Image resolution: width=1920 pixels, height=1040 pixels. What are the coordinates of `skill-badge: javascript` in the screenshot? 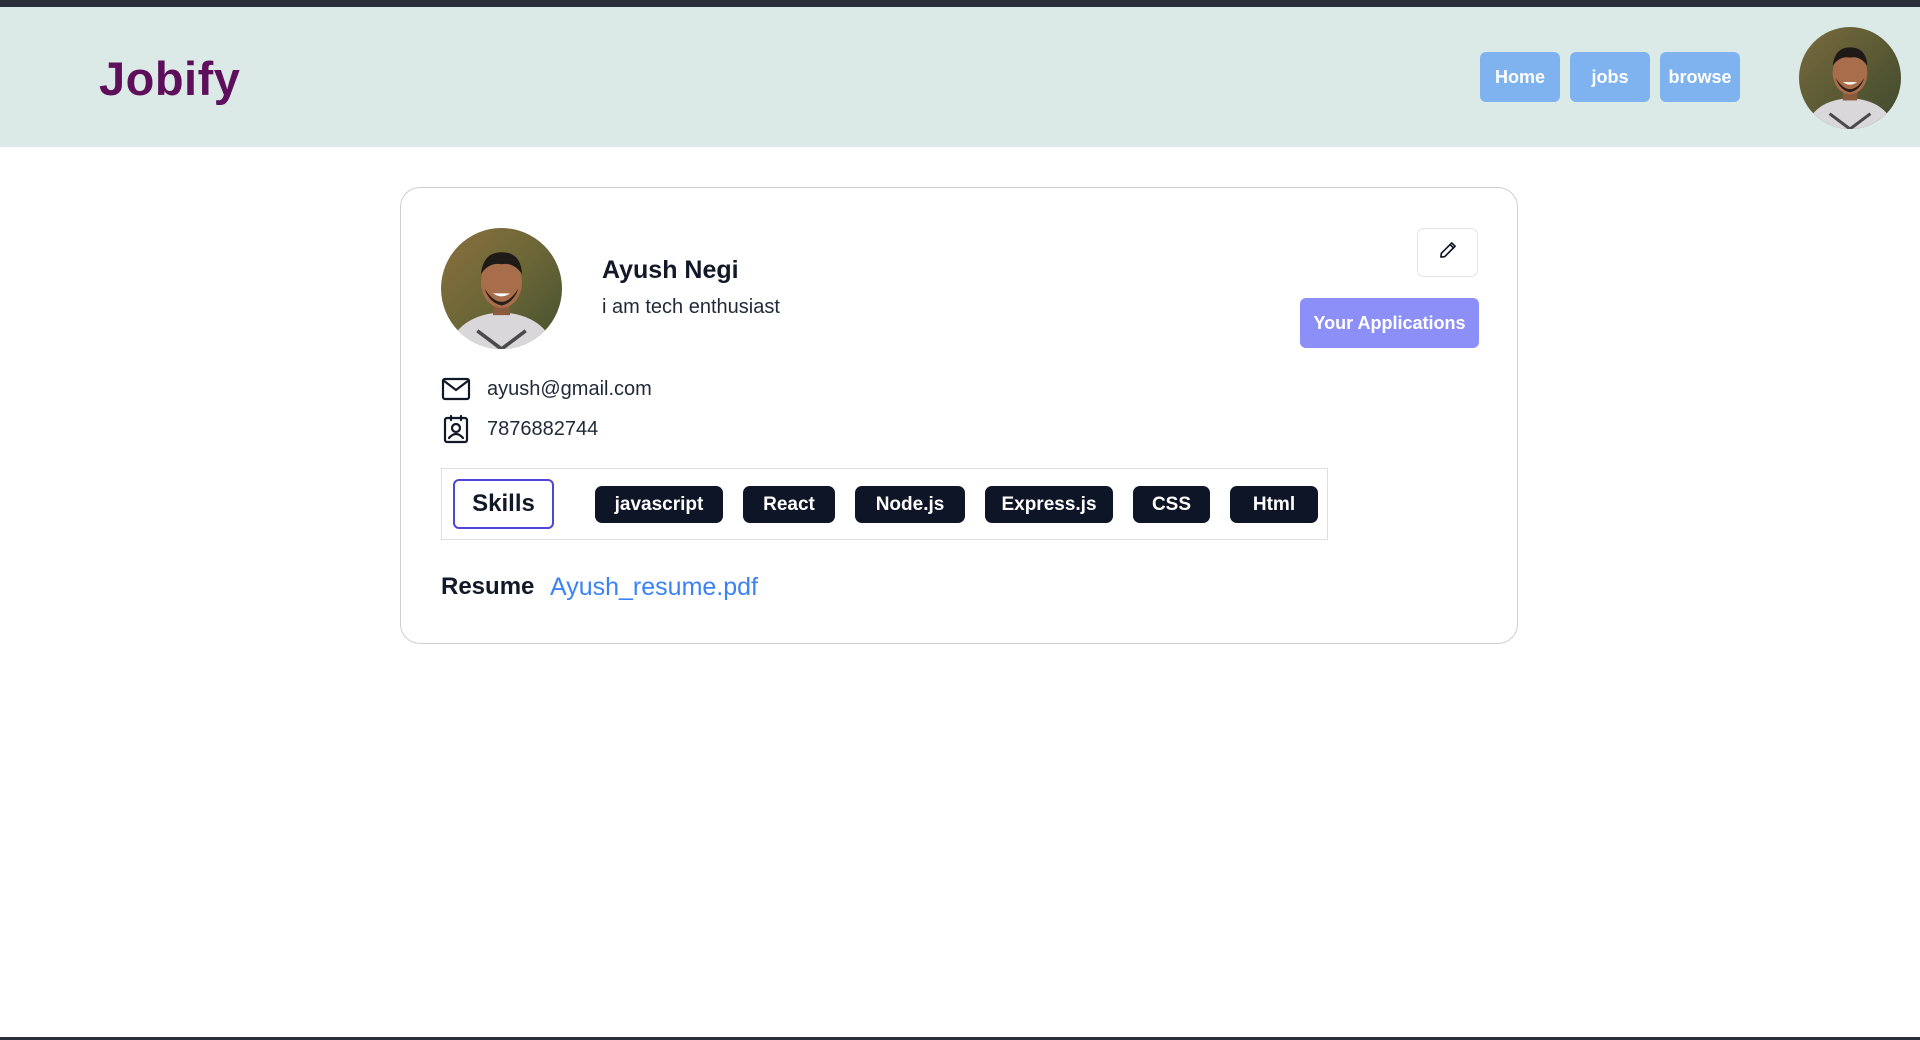 It's located at (659, 504).